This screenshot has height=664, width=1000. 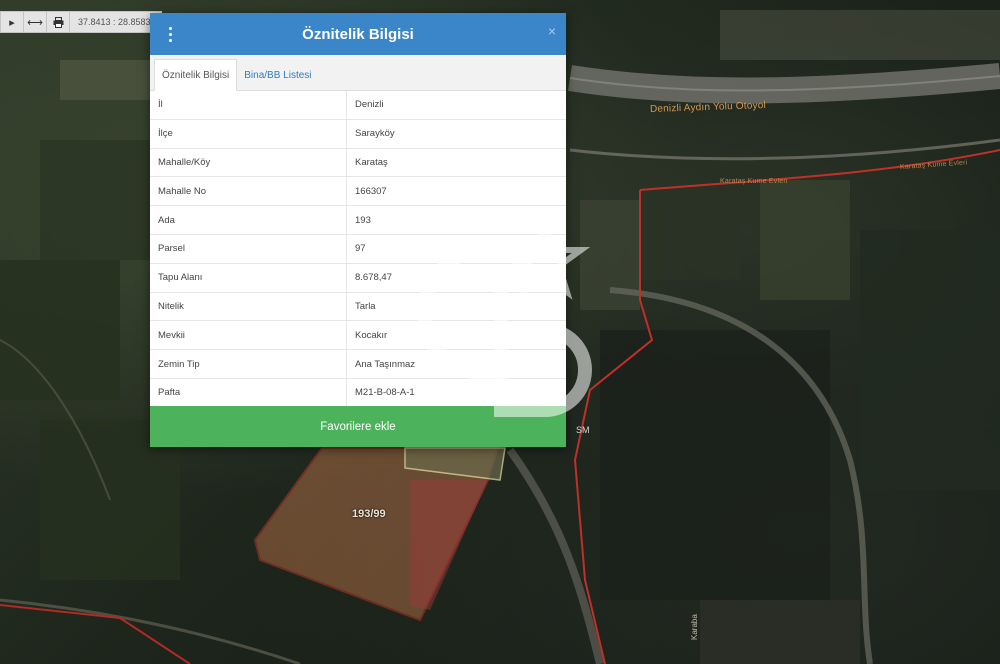 What do you see at coordinates (277, 75) in the screenshot?
I see `tab-building-list: Bina/BB Listesi` at bounding box center [277, 75].